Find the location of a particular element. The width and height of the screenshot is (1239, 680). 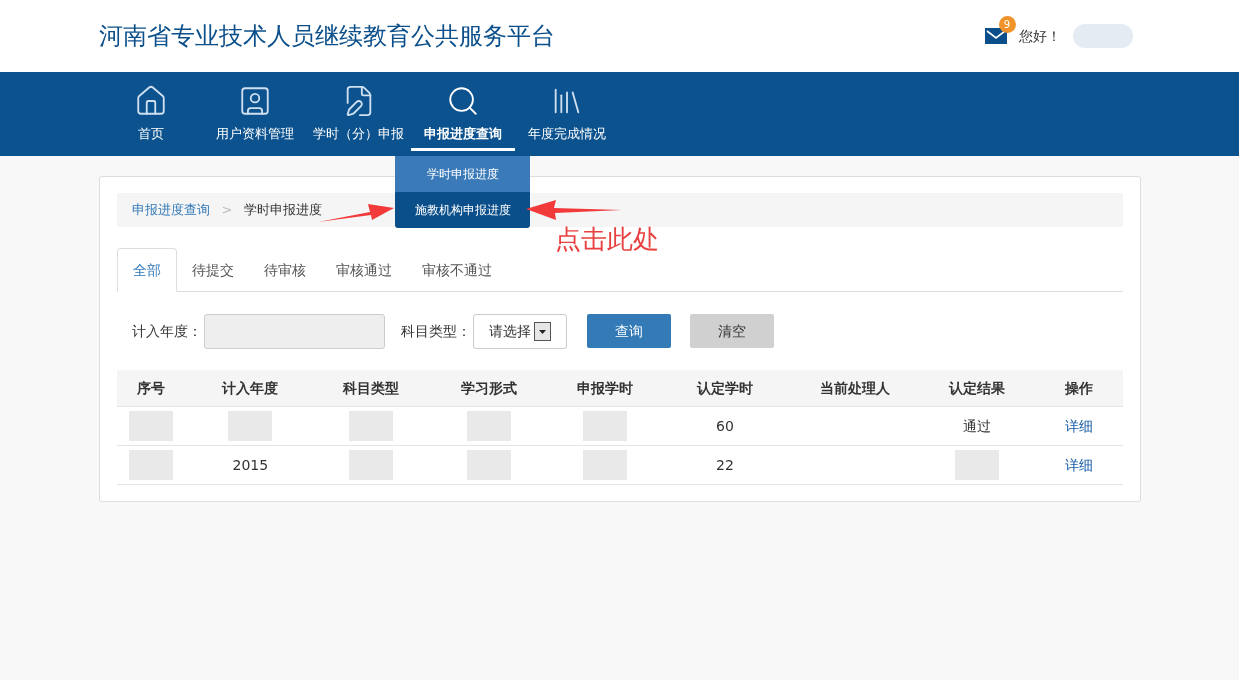

notification-badge: 9 is located at coordinates (1007, 24).